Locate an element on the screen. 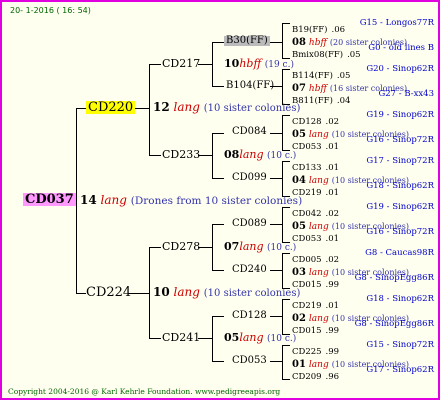  root-num: 14 is located at coordinates (88, 200).